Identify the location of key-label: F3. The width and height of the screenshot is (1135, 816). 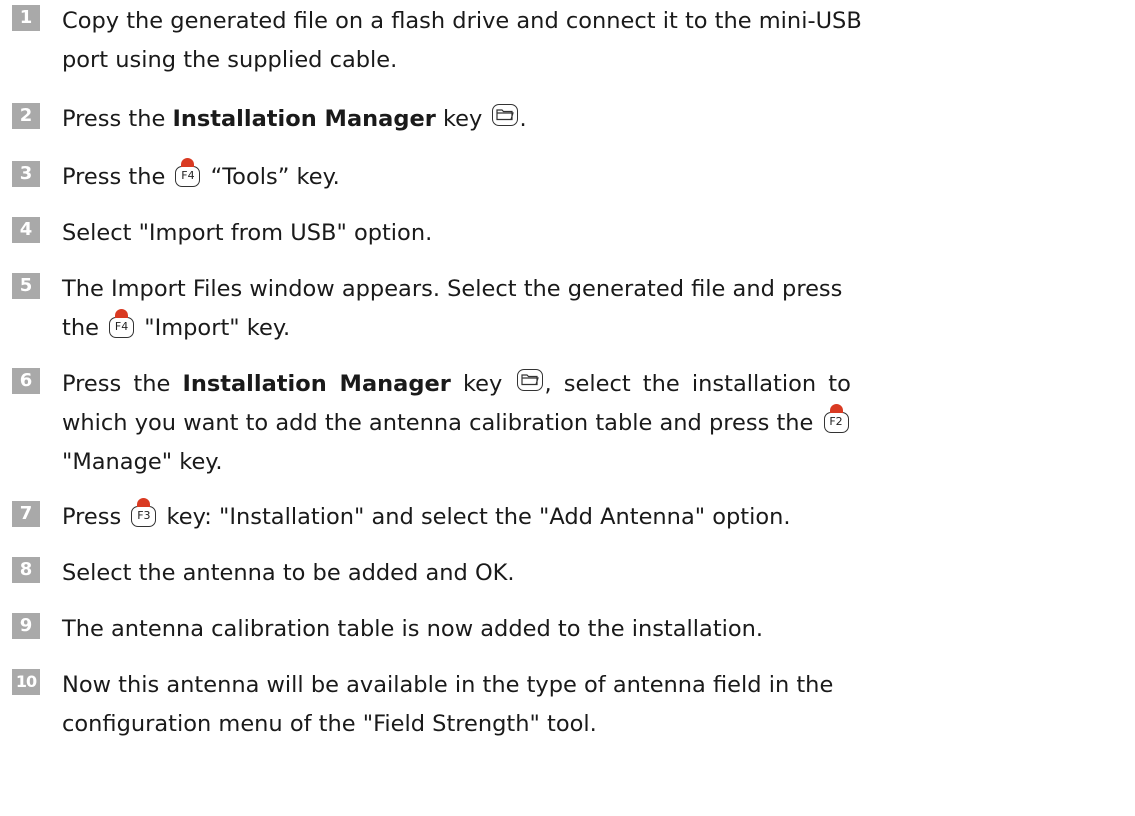
(144, 515).